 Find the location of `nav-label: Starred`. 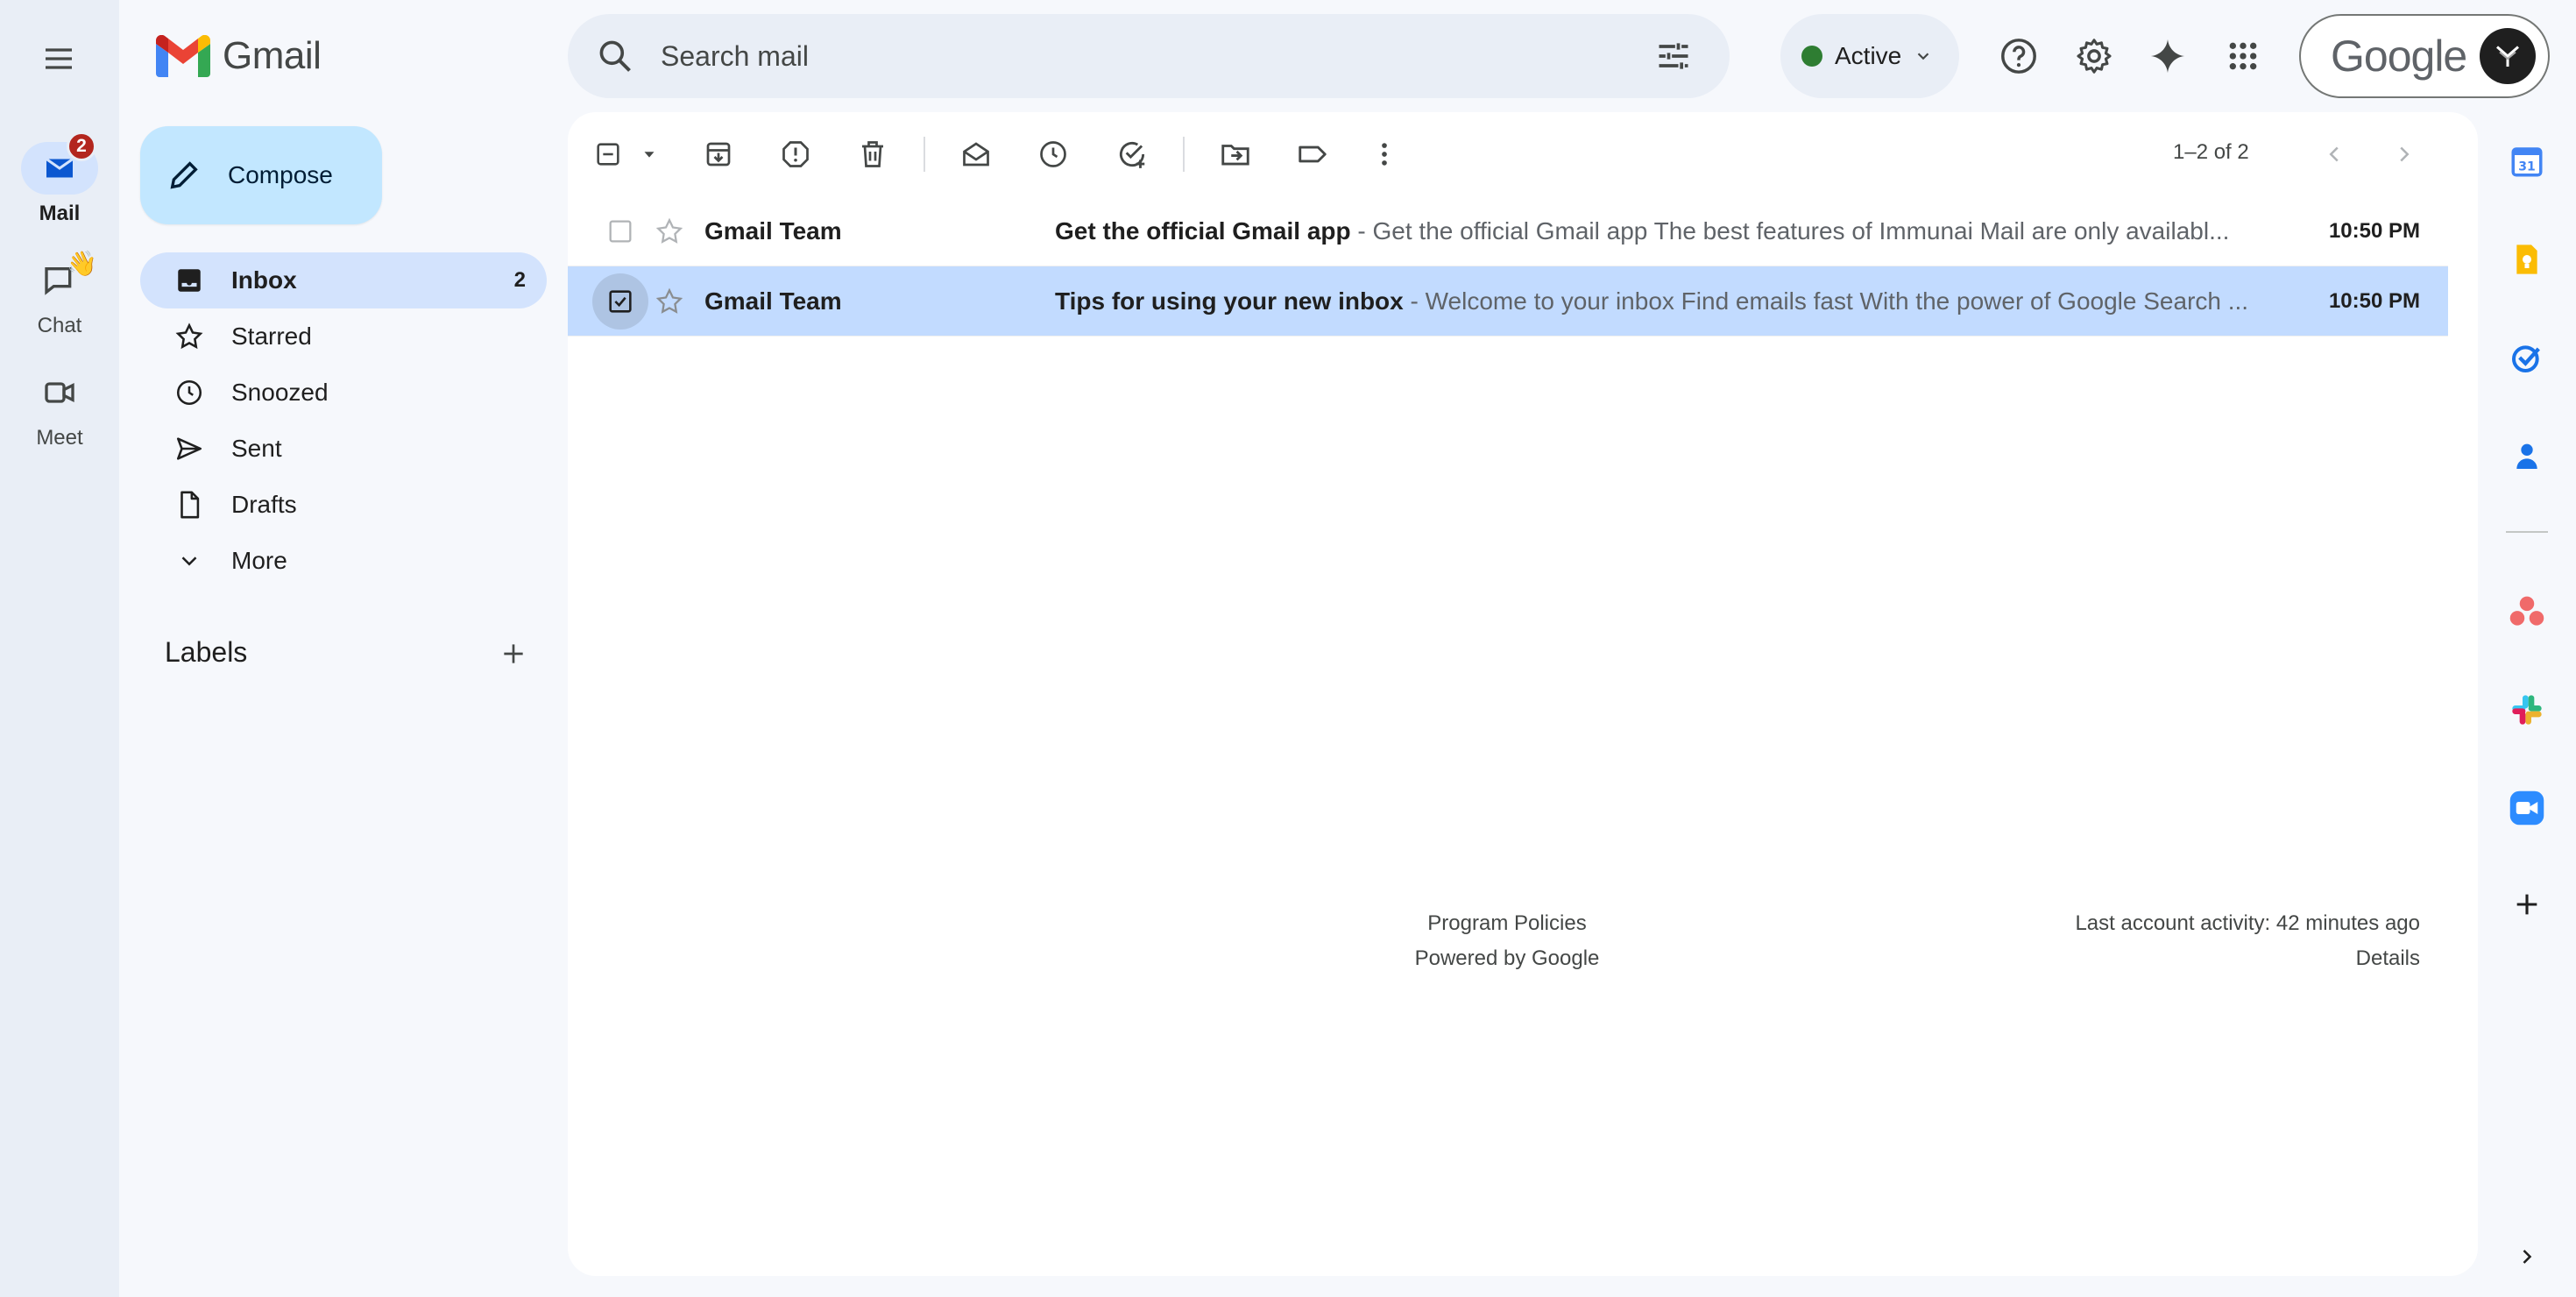

nav-label: Starred is located at coordinates (271, 336).